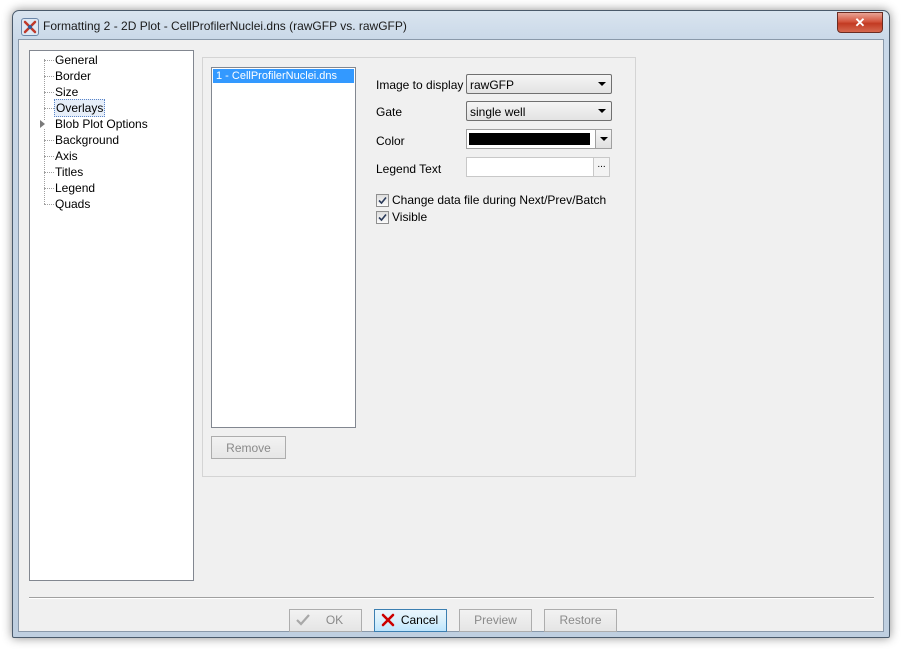 This screenshot has width=908, height=656. What do you see at coordinates (248, 447) in the screenshot?
I see `remove-button: Remove` at bounding box center [248, 447].